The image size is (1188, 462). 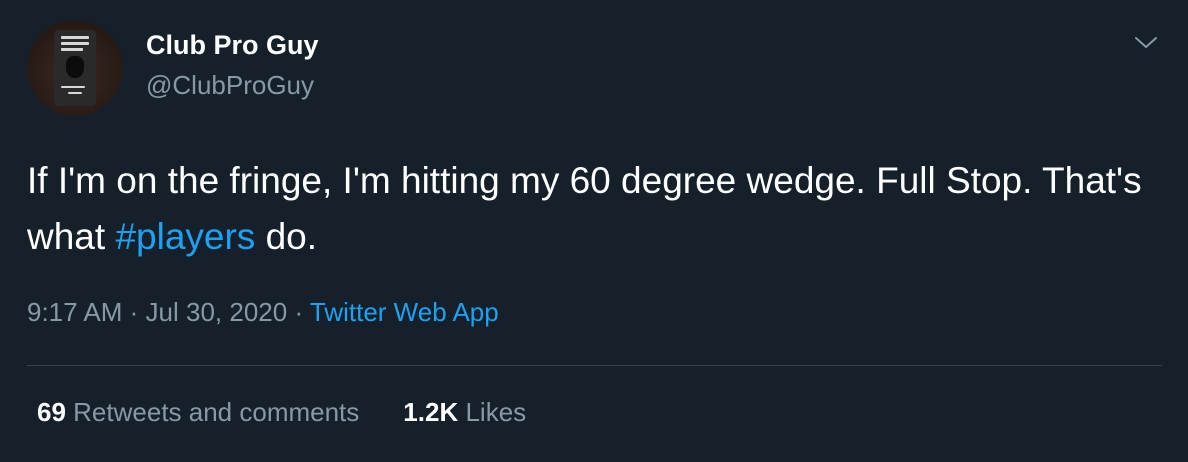 What do you see at coordinates (74, 312) in the screenshot?
I see `tweet-time: 9:17 AM` at bounding box center [74, 312].